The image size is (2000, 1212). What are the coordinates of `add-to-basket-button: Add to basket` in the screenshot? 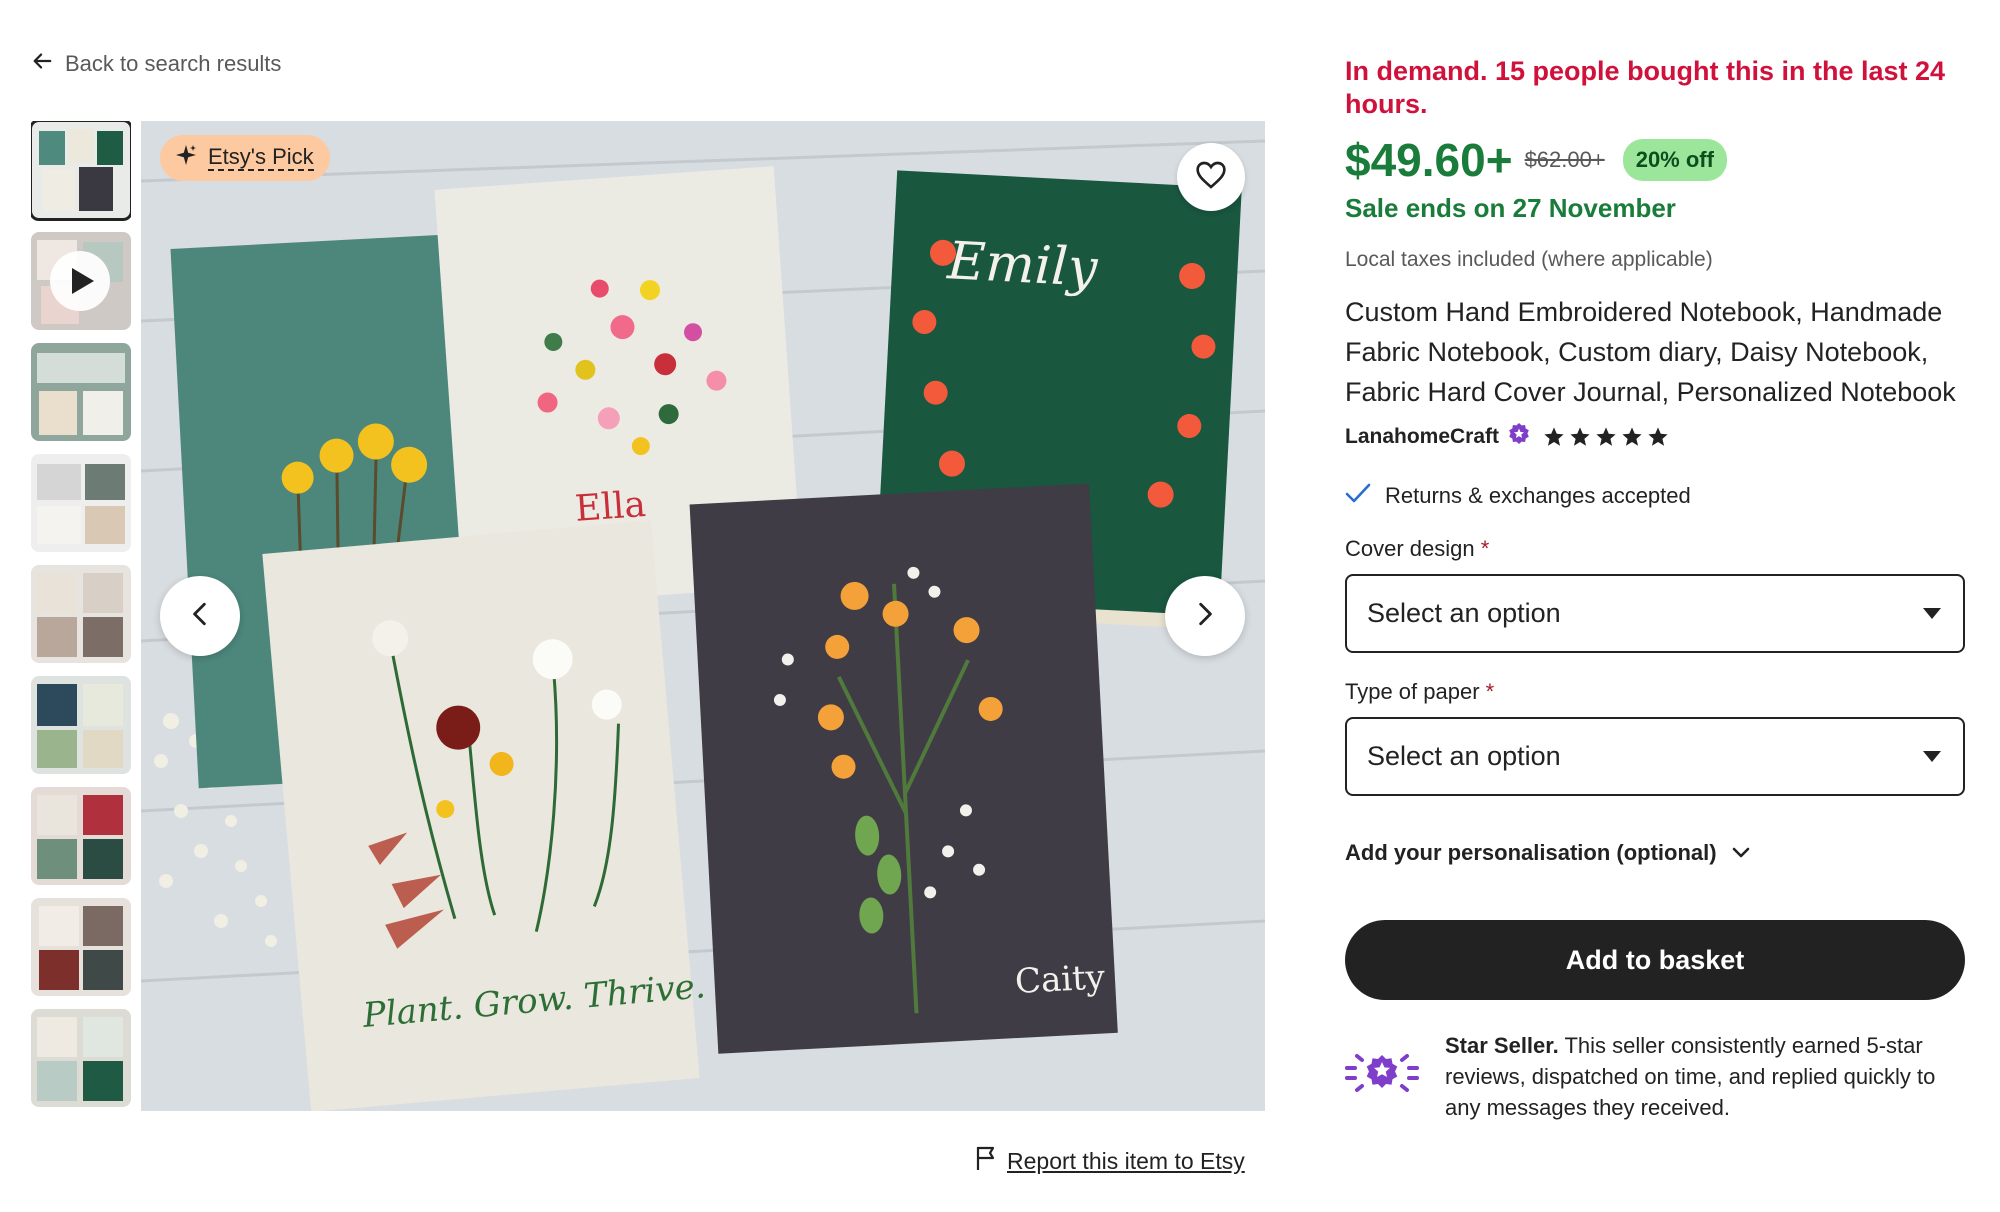 It's located at (1655, 960).